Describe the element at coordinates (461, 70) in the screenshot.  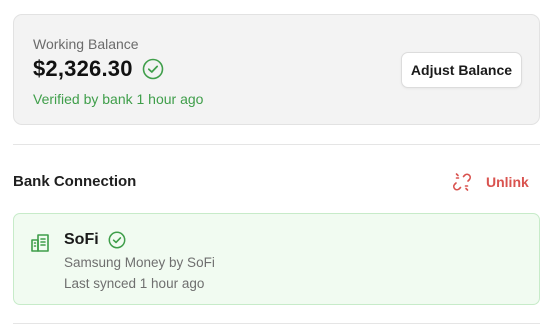
I see `adjust-balance-button: Adjust Balance` at that location.